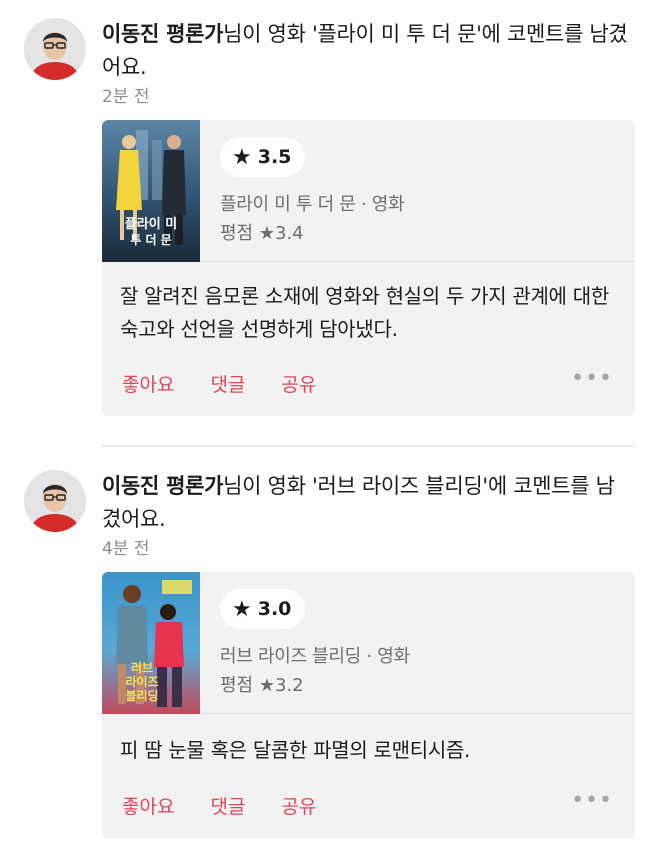 This screenshot has height=864, width=660. I want to click on movie-poster: 플라이 미 투 더 문, so click(151, 191).